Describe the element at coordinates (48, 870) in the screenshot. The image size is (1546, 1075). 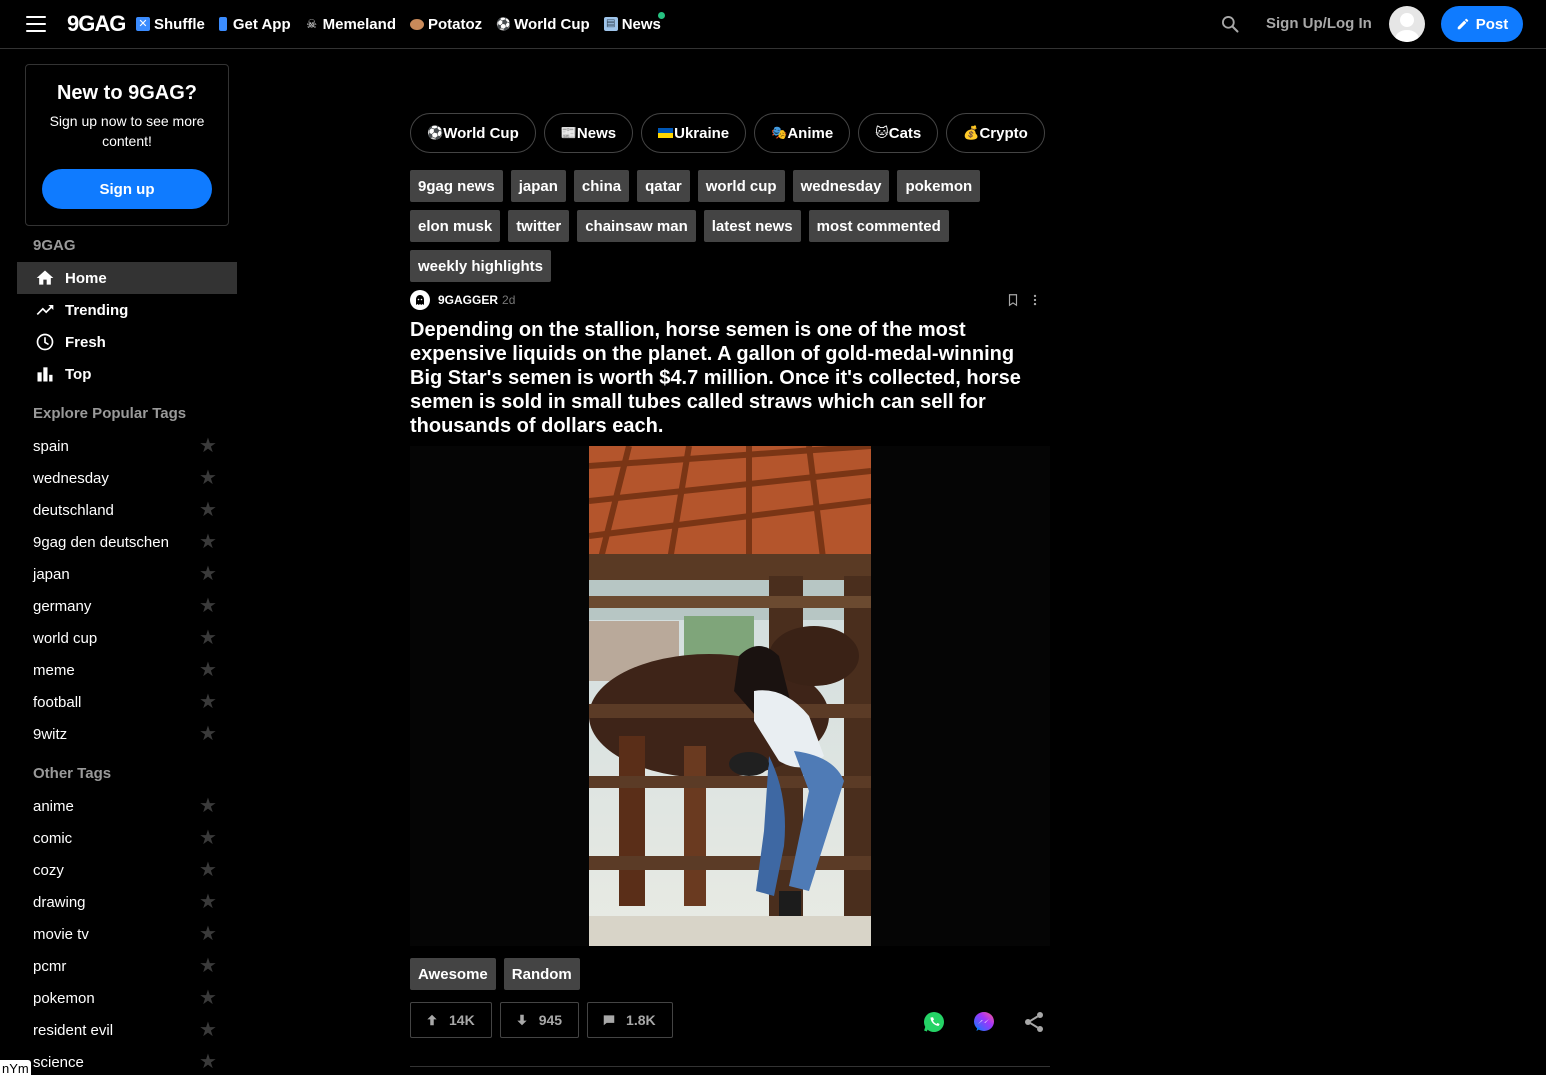
I see `tag-label: cozy` at that location.